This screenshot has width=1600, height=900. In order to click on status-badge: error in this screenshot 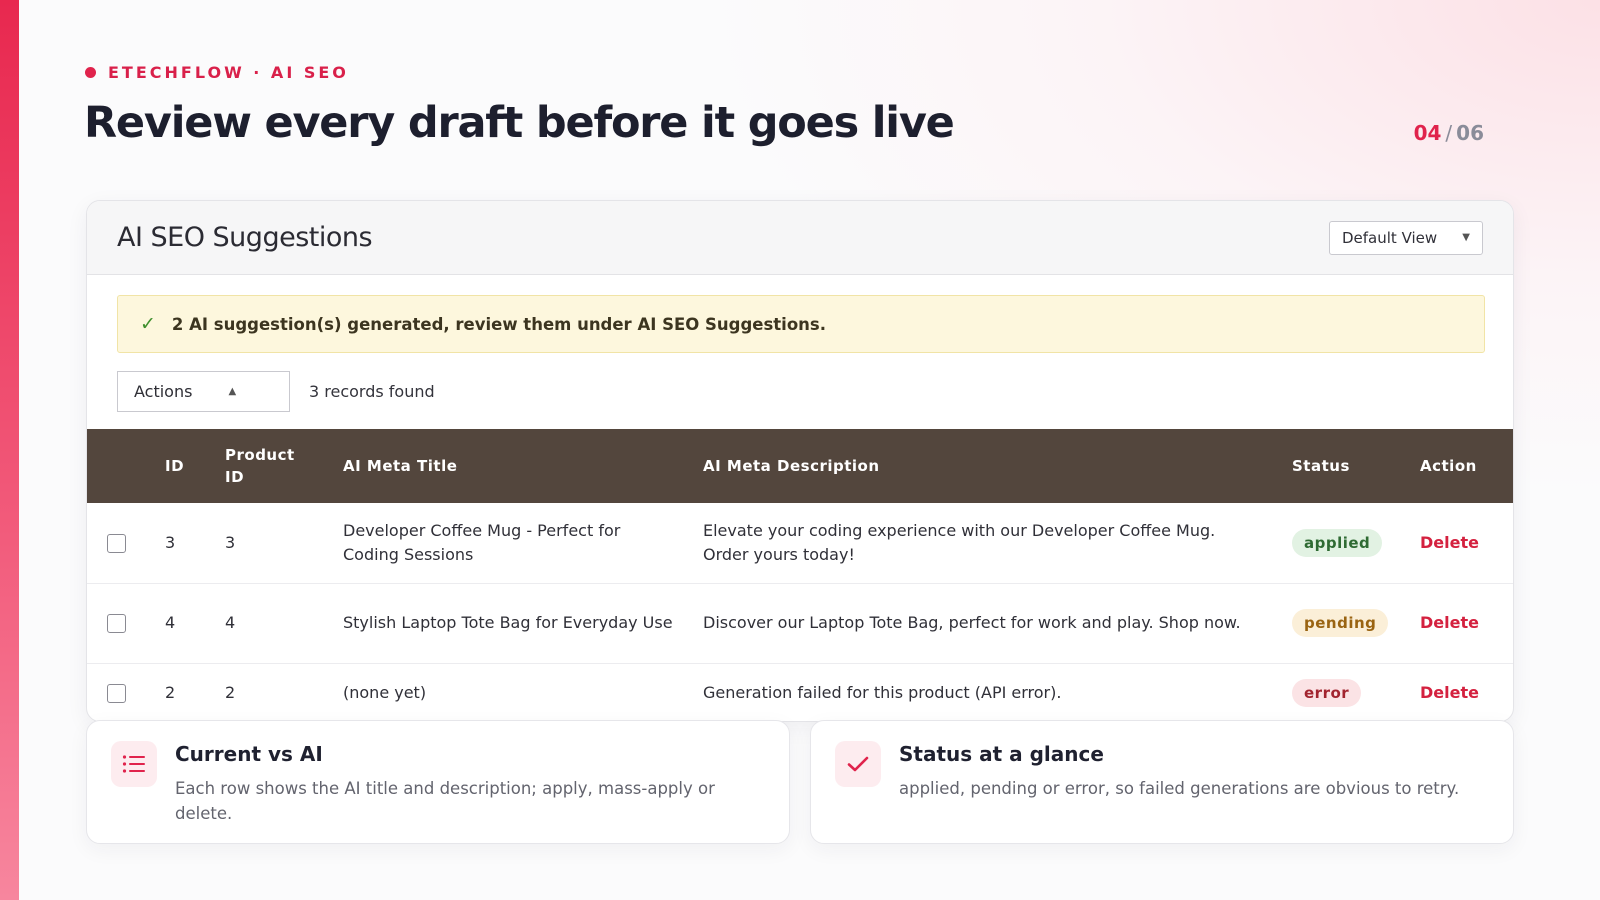, I will do `click(1327, 693)`.